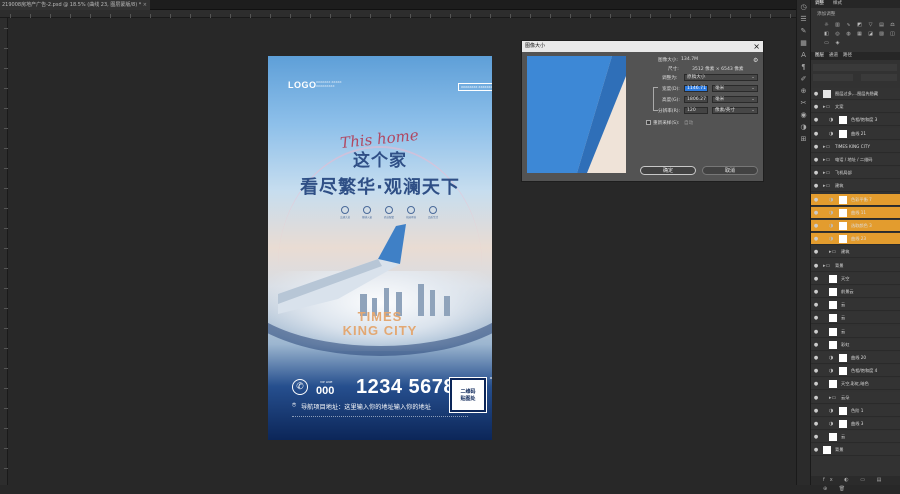 The width and height of the screenshot is (900, 494). Describe the element at coordinates (755, 60) in the screenshot. I see `settings-gear-icon: ⚙` at that location.